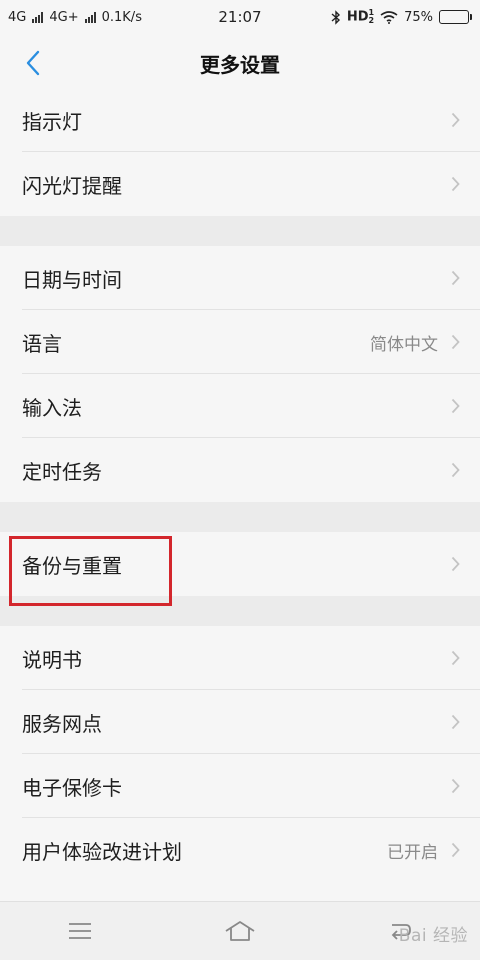 The image size is (480, 960). I want to click on home-icon, so click(240, 931).